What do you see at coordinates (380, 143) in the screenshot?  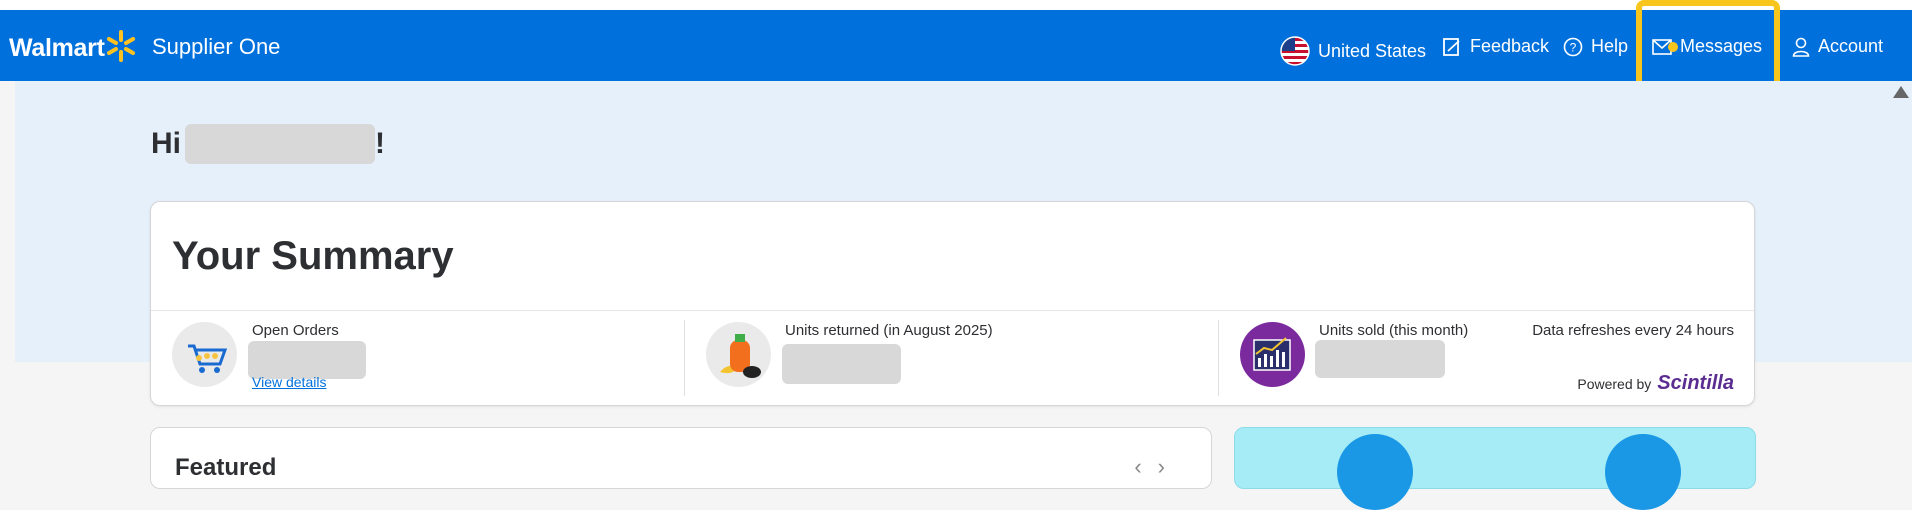 I see `greeting-suffix: !` at bounding box center [380, 143].